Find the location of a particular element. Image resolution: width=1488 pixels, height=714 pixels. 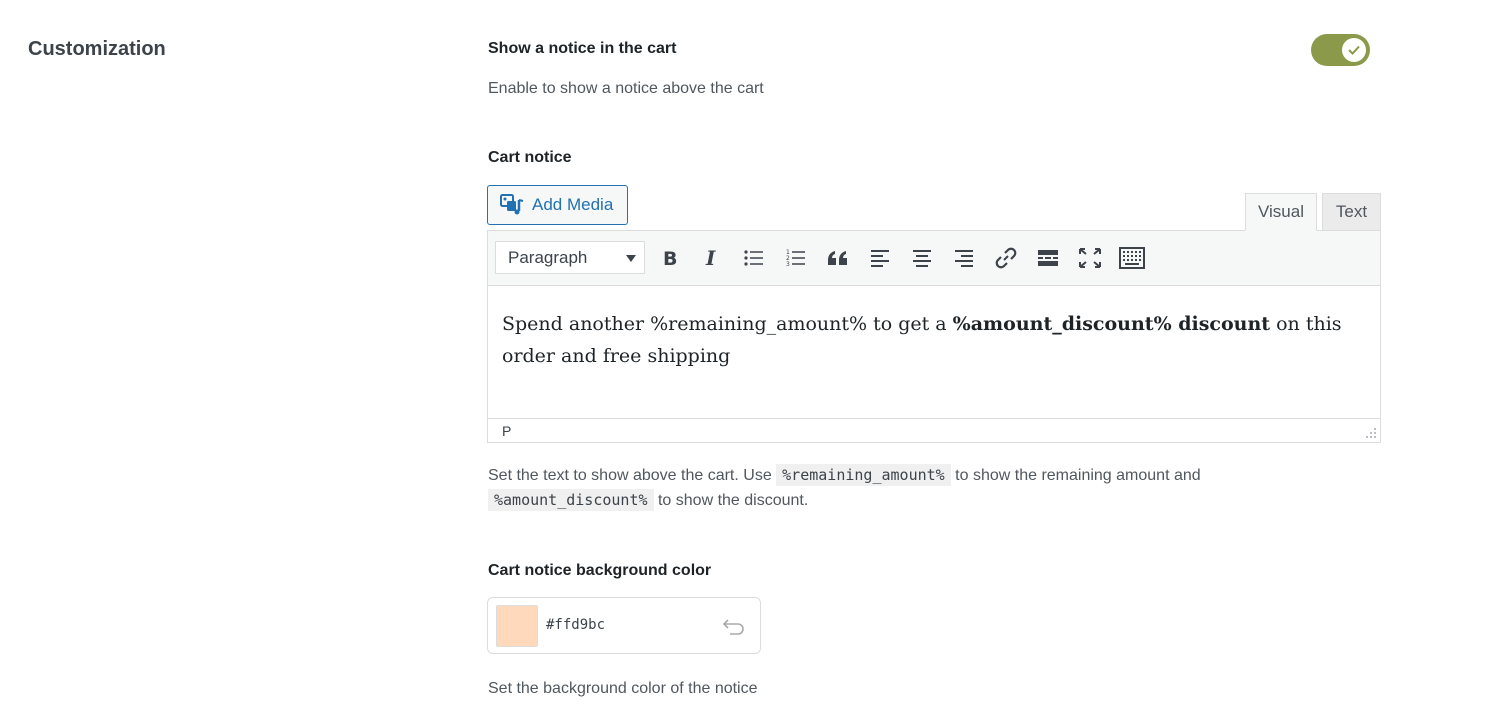

bullet-list-icon is located at coordinates (754, 258).